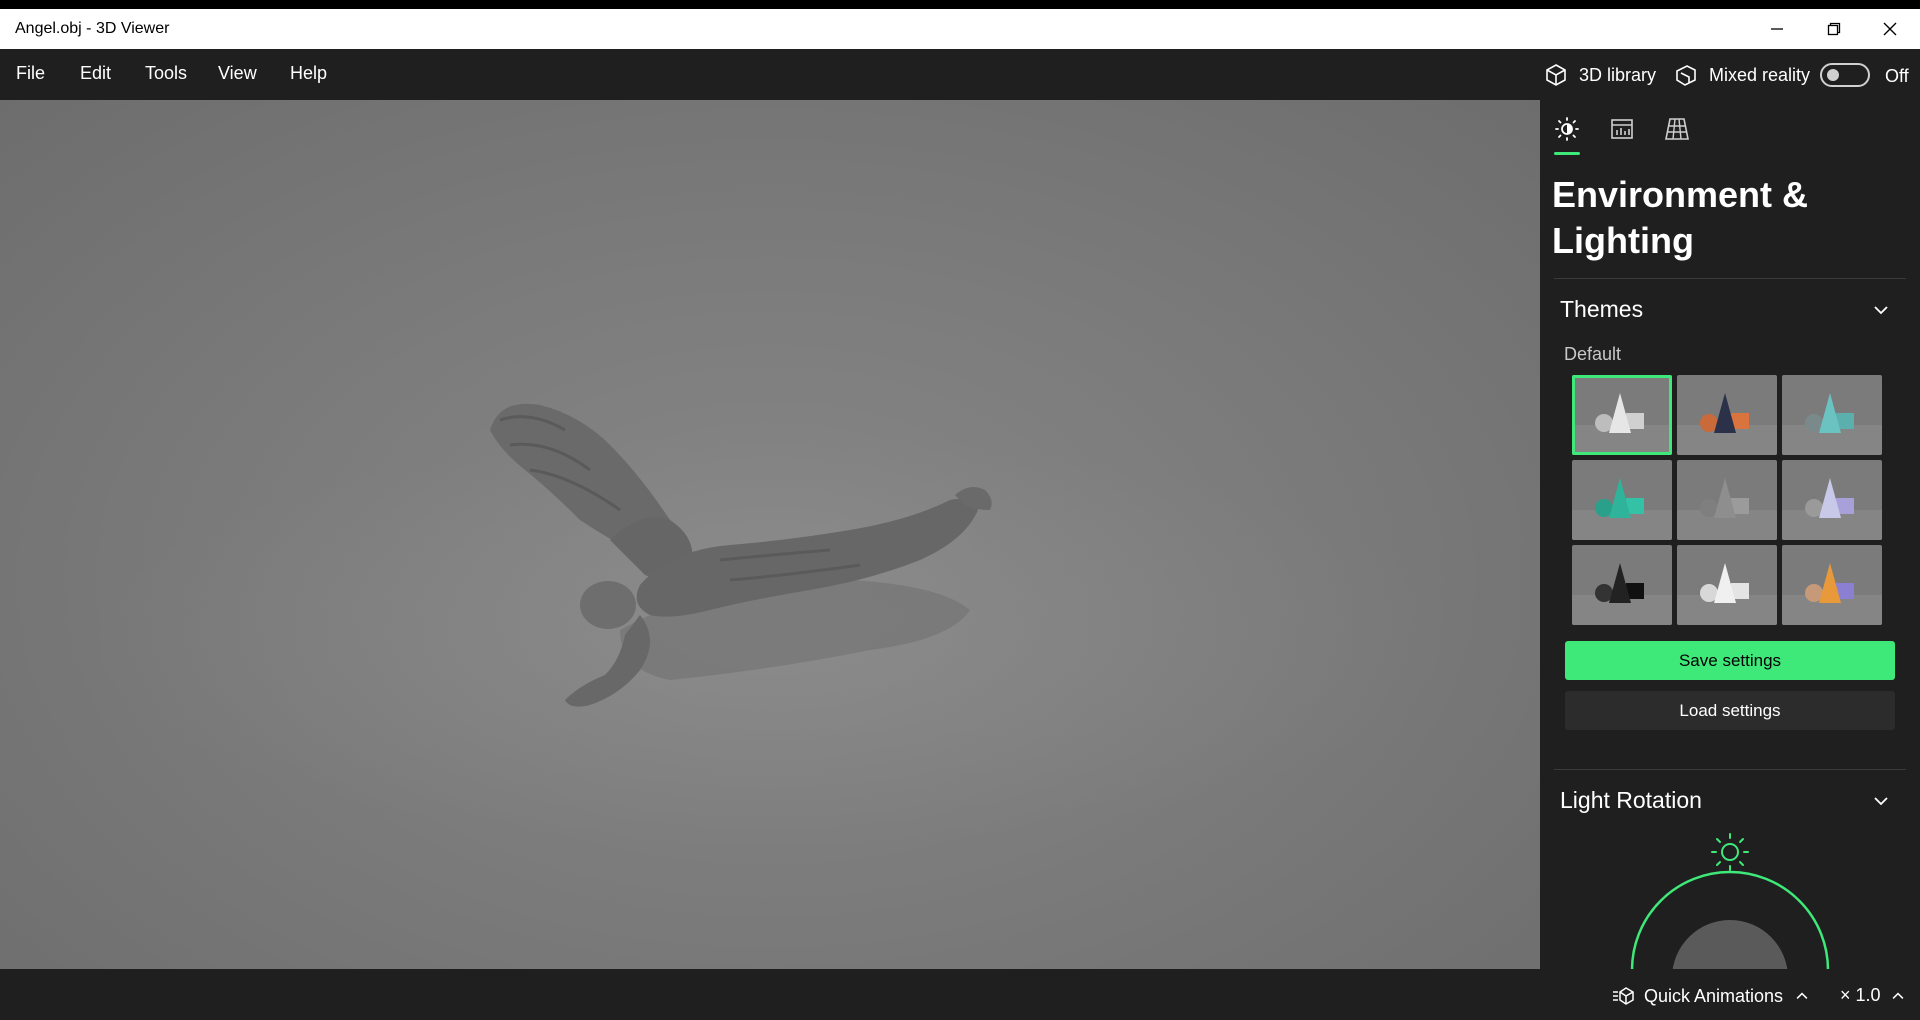 The width and height of the screenshot is (1920, 1020). I want to click on stats-icon, so click(1622, 129).